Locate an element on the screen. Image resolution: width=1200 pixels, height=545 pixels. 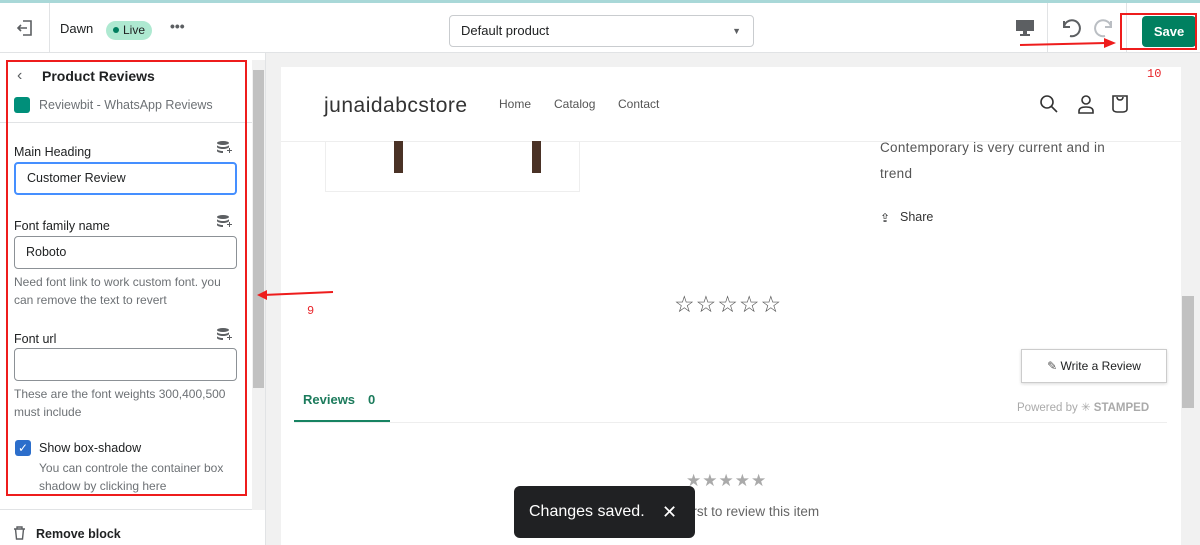
status-badge-label: Live is located at coordinates (134, 30).